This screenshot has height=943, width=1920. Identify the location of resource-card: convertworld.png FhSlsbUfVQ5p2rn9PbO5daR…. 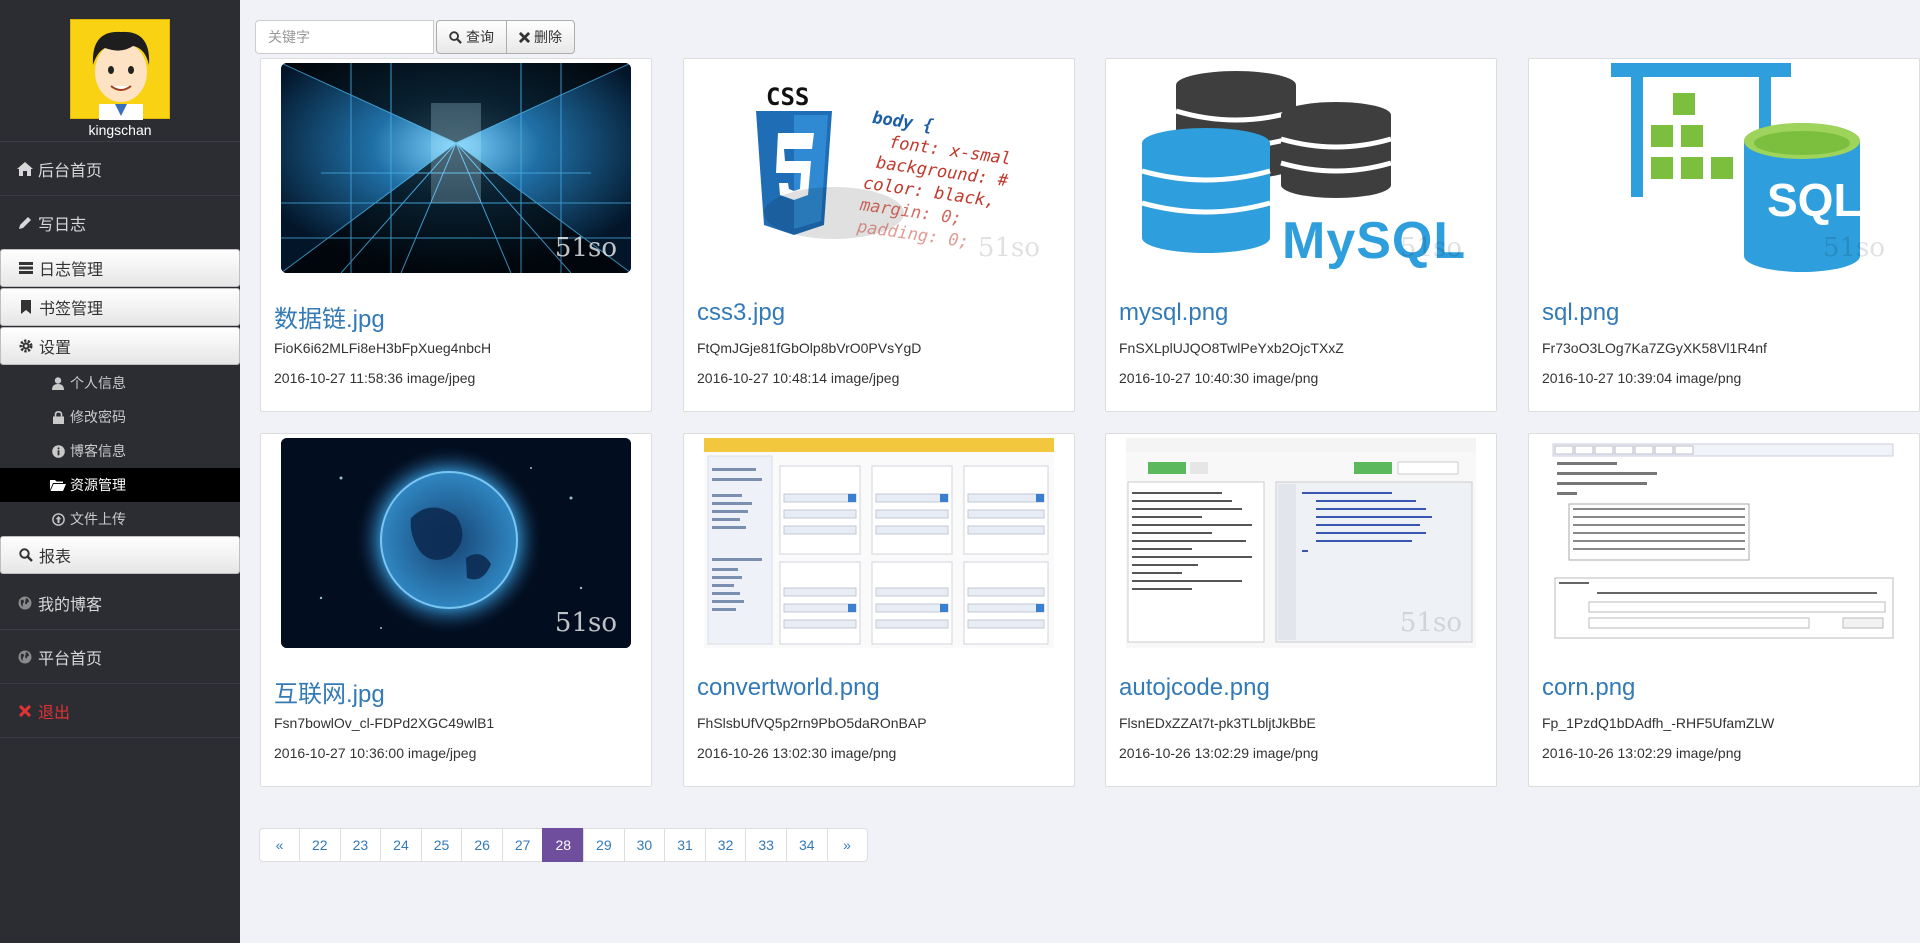
(879, 610).